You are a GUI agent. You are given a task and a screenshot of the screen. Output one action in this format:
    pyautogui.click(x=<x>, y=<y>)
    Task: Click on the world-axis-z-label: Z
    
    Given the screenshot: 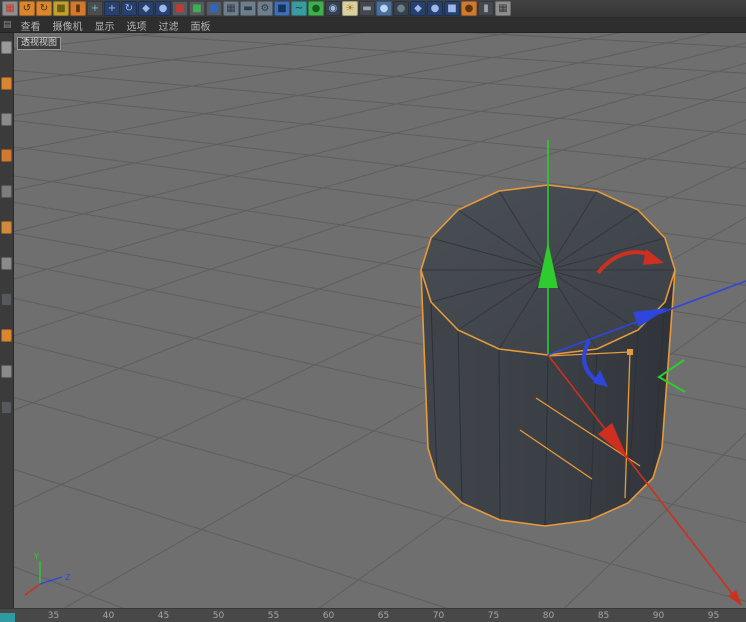 What is the action you would take?
    pyautogui.click(x=68, y=577)
    